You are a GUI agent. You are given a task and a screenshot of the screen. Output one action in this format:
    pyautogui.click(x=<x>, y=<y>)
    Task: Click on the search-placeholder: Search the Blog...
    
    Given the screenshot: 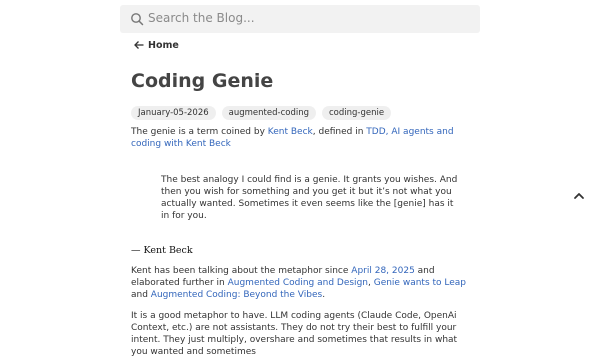 What is the action you would take?
    pyautogui.click(x=201, y=18)
    